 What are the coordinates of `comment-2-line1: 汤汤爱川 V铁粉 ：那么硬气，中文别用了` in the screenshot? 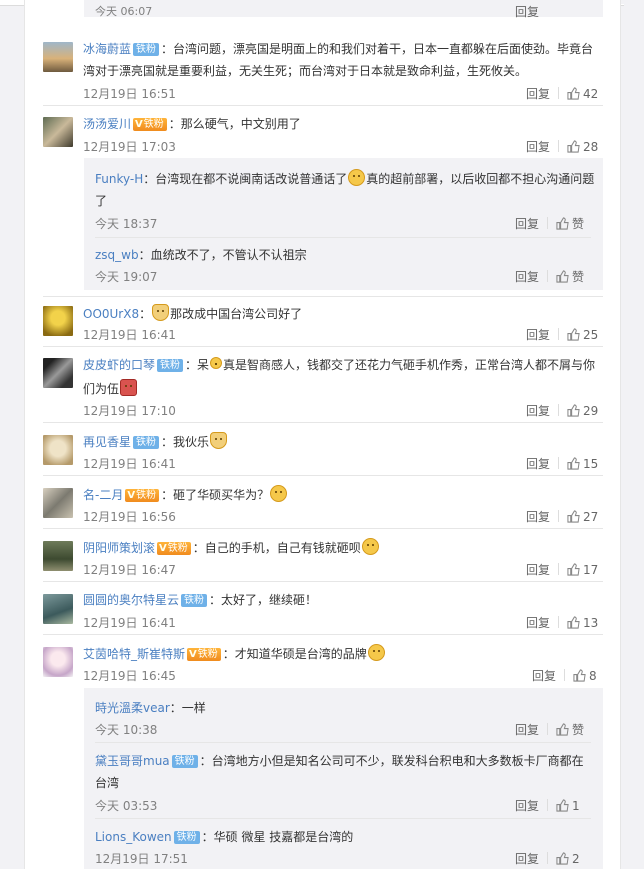 It's located at (192, 123).